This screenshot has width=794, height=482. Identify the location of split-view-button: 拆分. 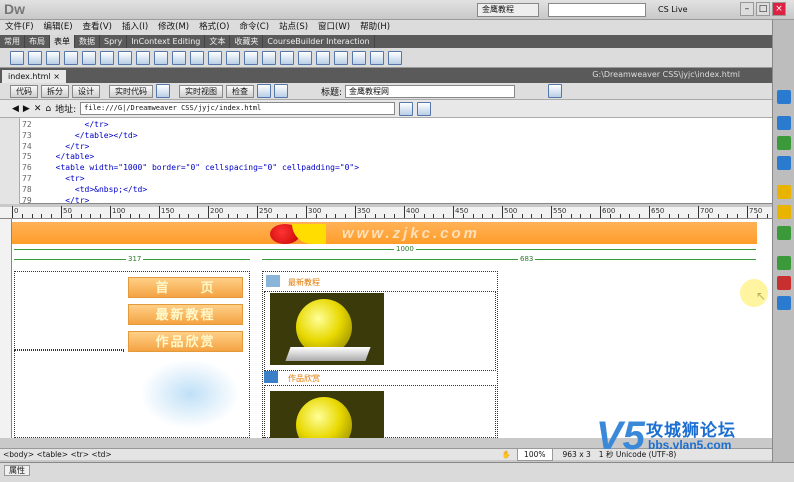
(55, 91).